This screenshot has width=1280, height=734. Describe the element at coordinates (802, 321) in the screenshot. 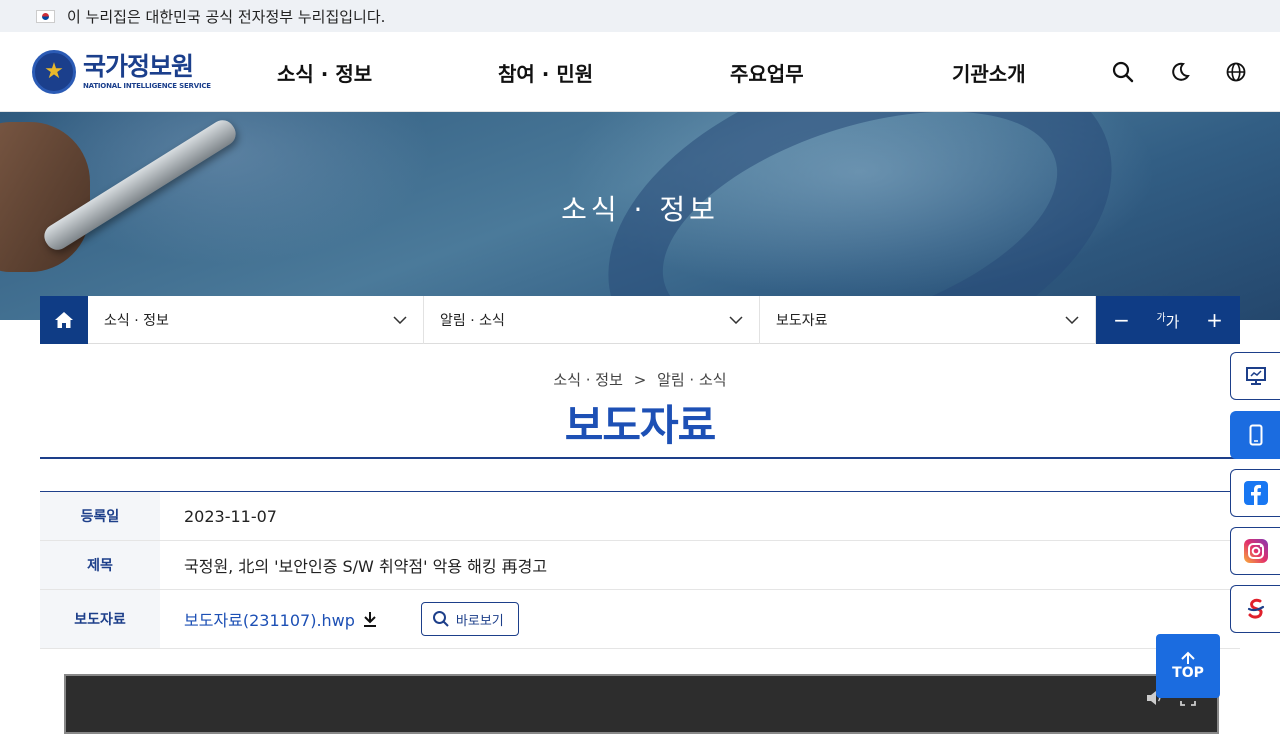

I see `location-level3-label: 보도자료` at that location.